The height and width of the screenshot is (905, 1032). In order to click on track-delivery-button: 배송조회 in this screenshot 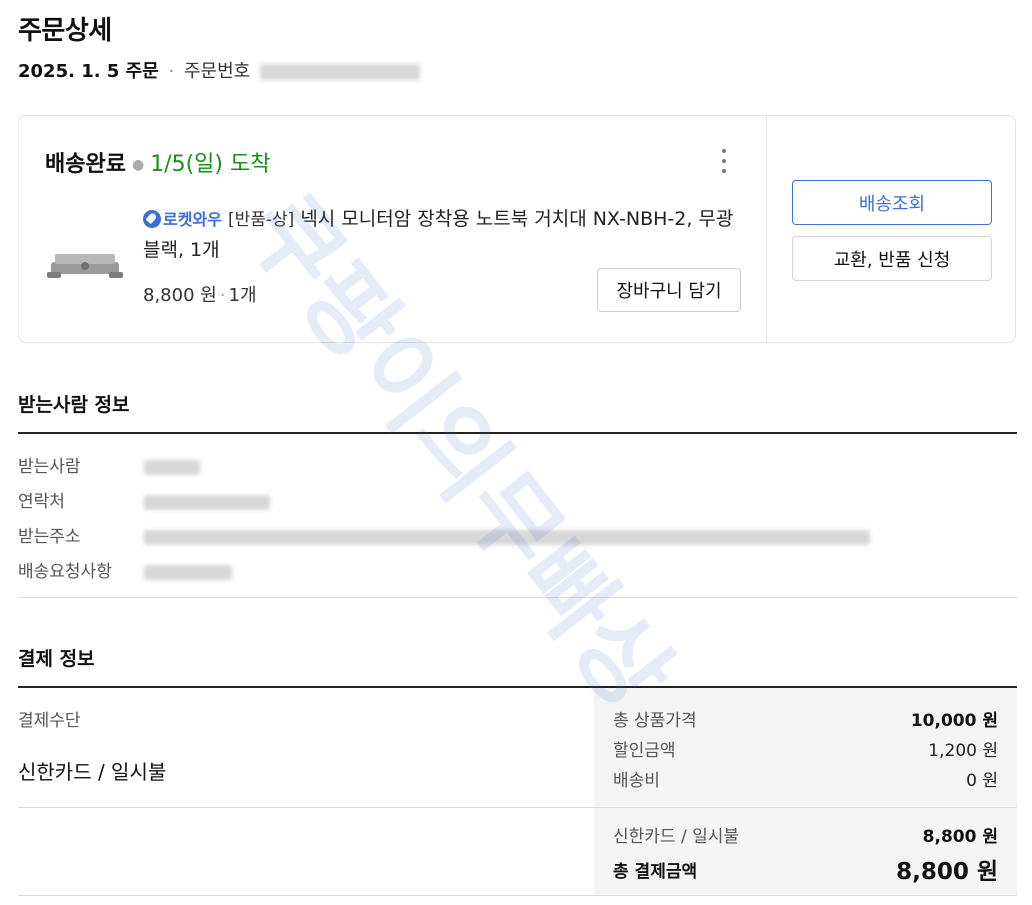, I will do `click(892, 202)`.